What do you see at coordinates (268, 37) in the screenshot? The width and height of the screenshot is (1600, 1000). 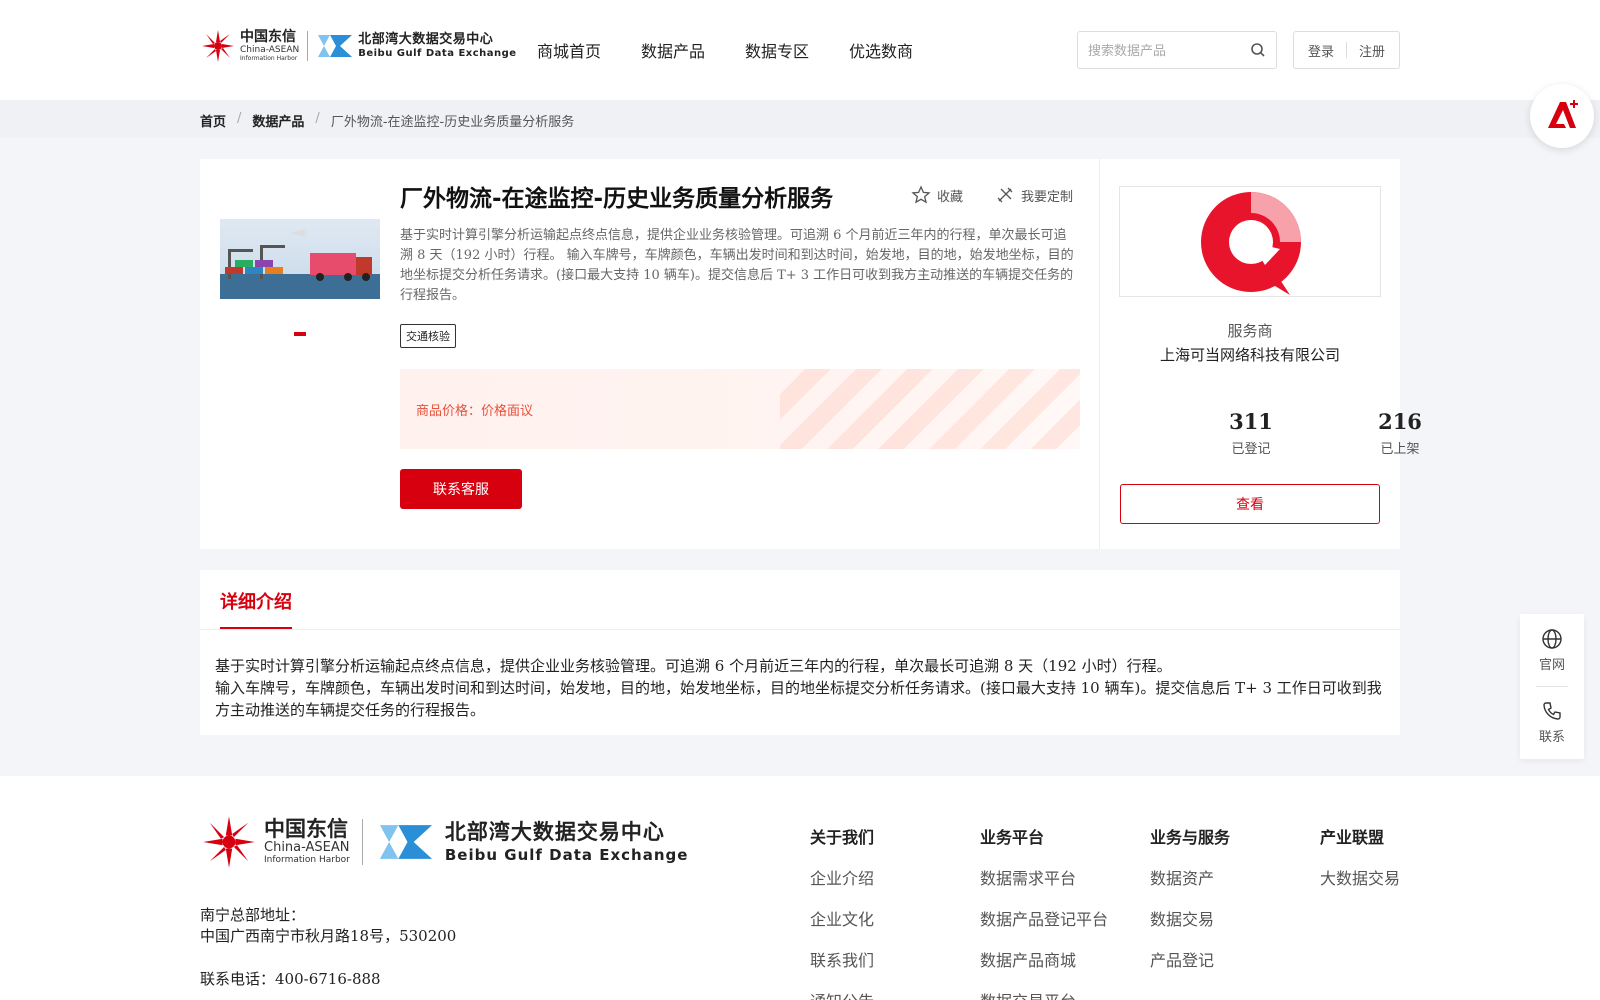 I see `logo-cn-title: 中国东信` at bounding box center [268, 37].